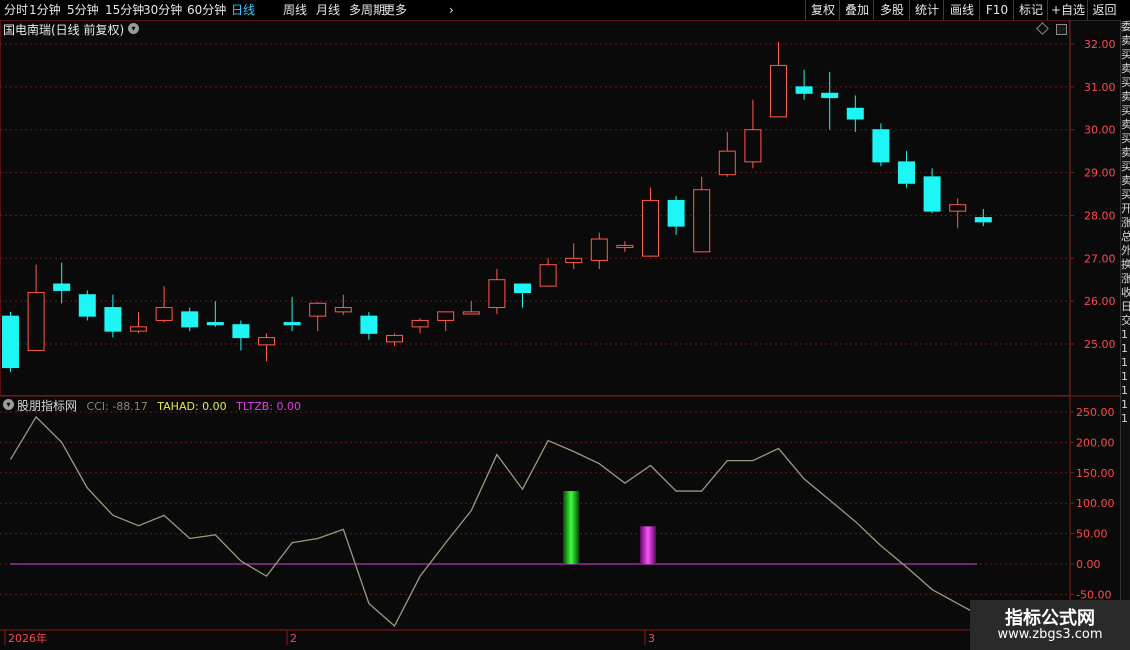 Image resolution: width=1130 pixels, height=650 pixels. What do you see at coordinates (16, 10) in the screenshot?
I see `period-tab-0: 分时` at bounding box center [16, 10].